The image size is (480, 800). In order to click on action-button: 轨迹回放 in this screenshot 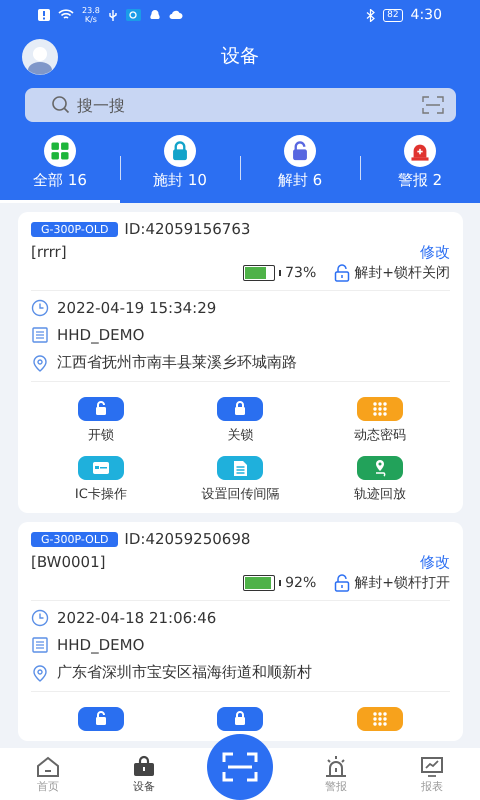, I will do `click(380, 479)`.